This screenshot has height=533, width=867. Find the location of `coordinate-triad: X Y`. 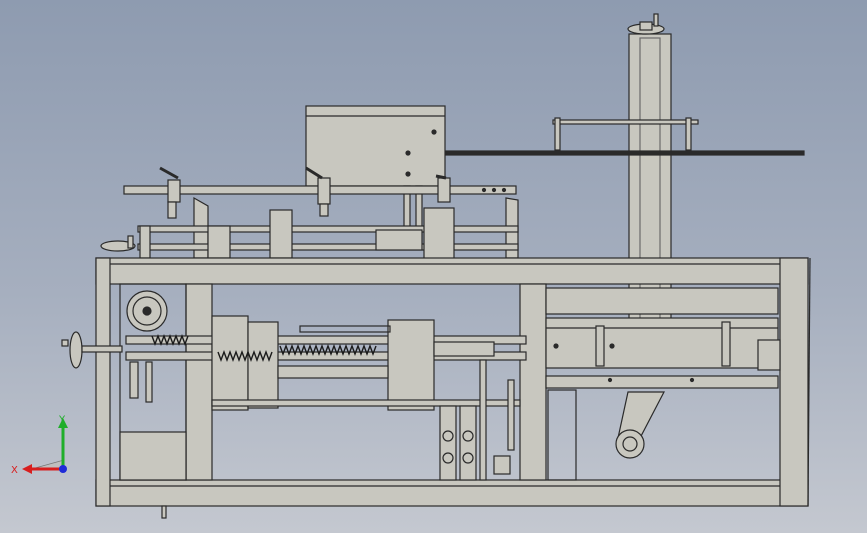

coordinate-triad: X Y is located at coordinates (45, 447).